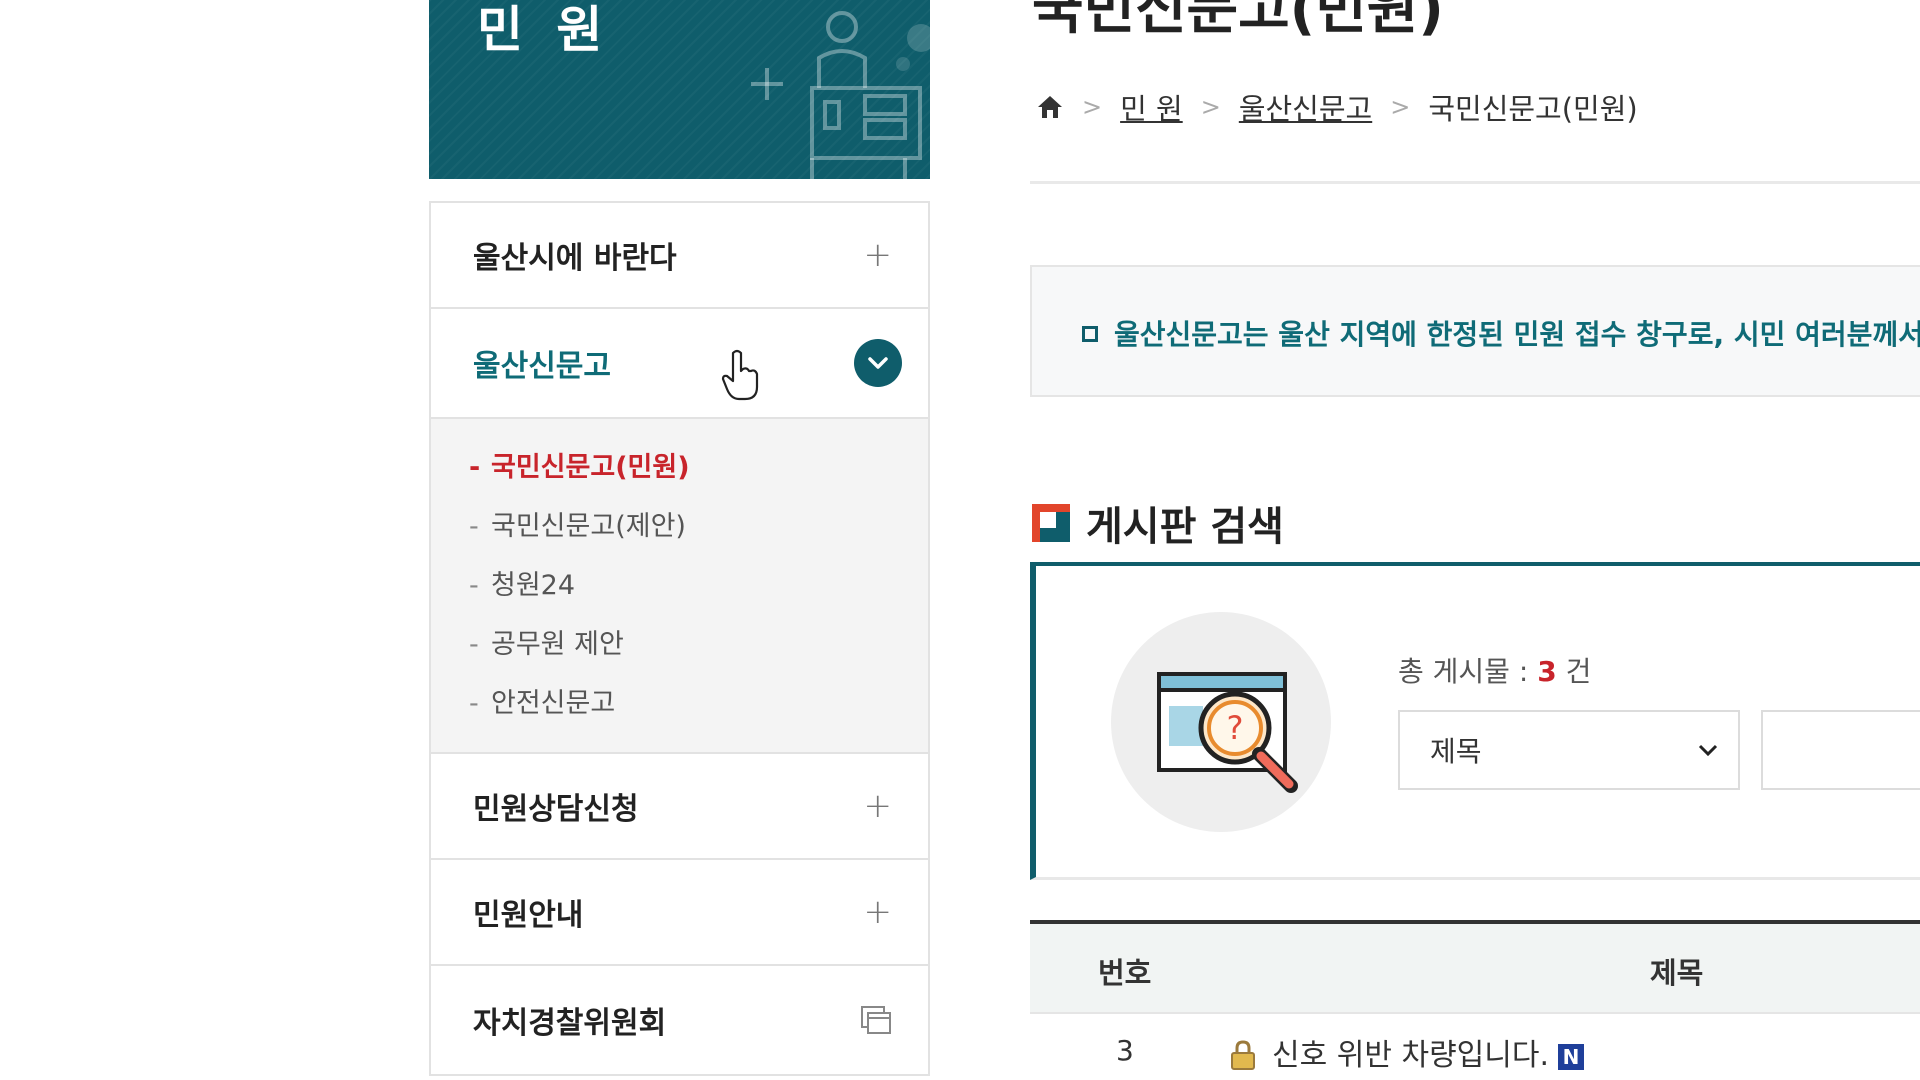 The height and width of the screenshot is (1080, 1920). I want to click on submenu-item-officer-proposal: - 공무원 제안, so click(698, 651).